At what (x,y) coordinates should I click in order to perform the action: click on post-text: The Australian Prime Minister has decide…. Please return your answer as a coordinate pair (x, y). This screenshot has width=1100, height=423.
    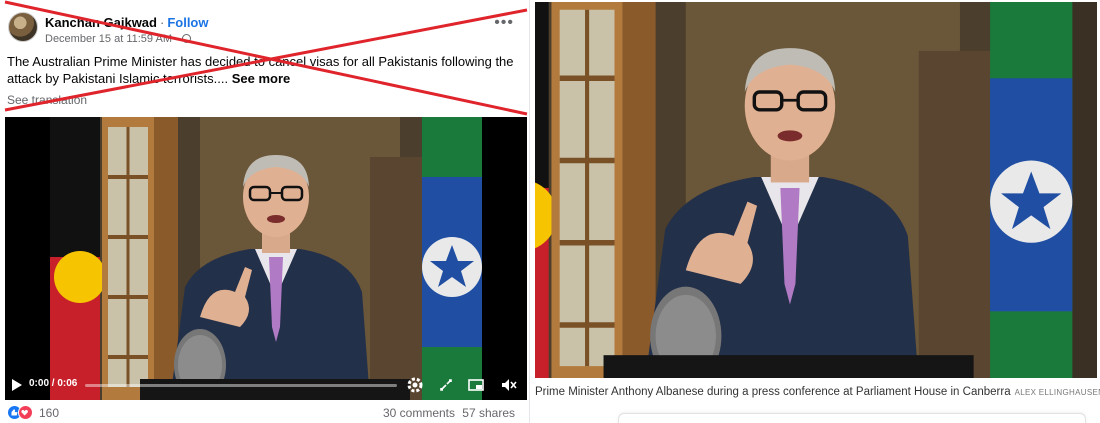
    Looking at the image, I should click on (265, 70).